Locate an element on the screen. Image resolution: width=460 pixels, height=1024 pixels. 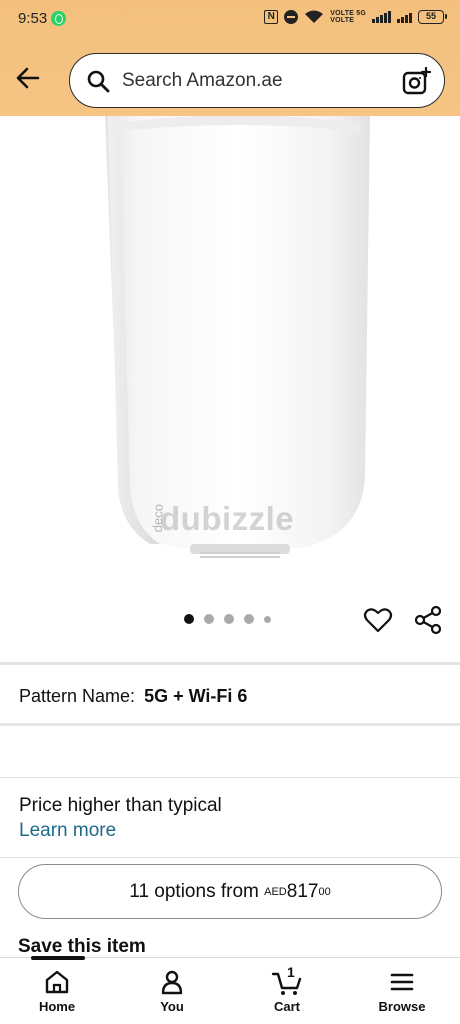
volte-indicator: VOLTE 5G VOLTE is located at coordinates (348, 17).